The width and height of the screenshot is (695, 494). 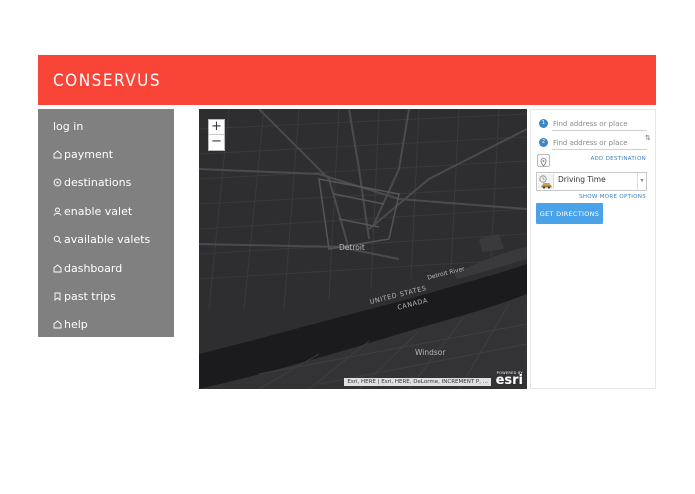 I want to click on travel-mode-select: Driving Time ▼, so click(x=591, y=181).